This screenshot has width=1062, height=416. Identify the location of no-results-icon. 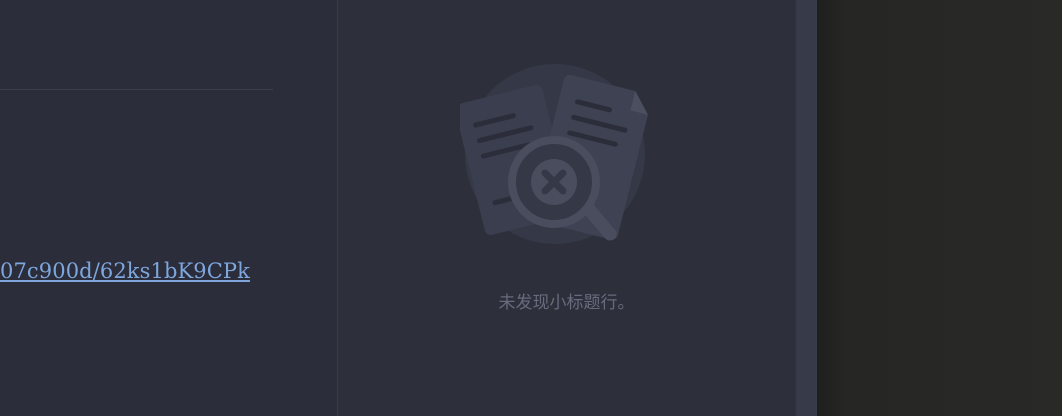
(552, 159).